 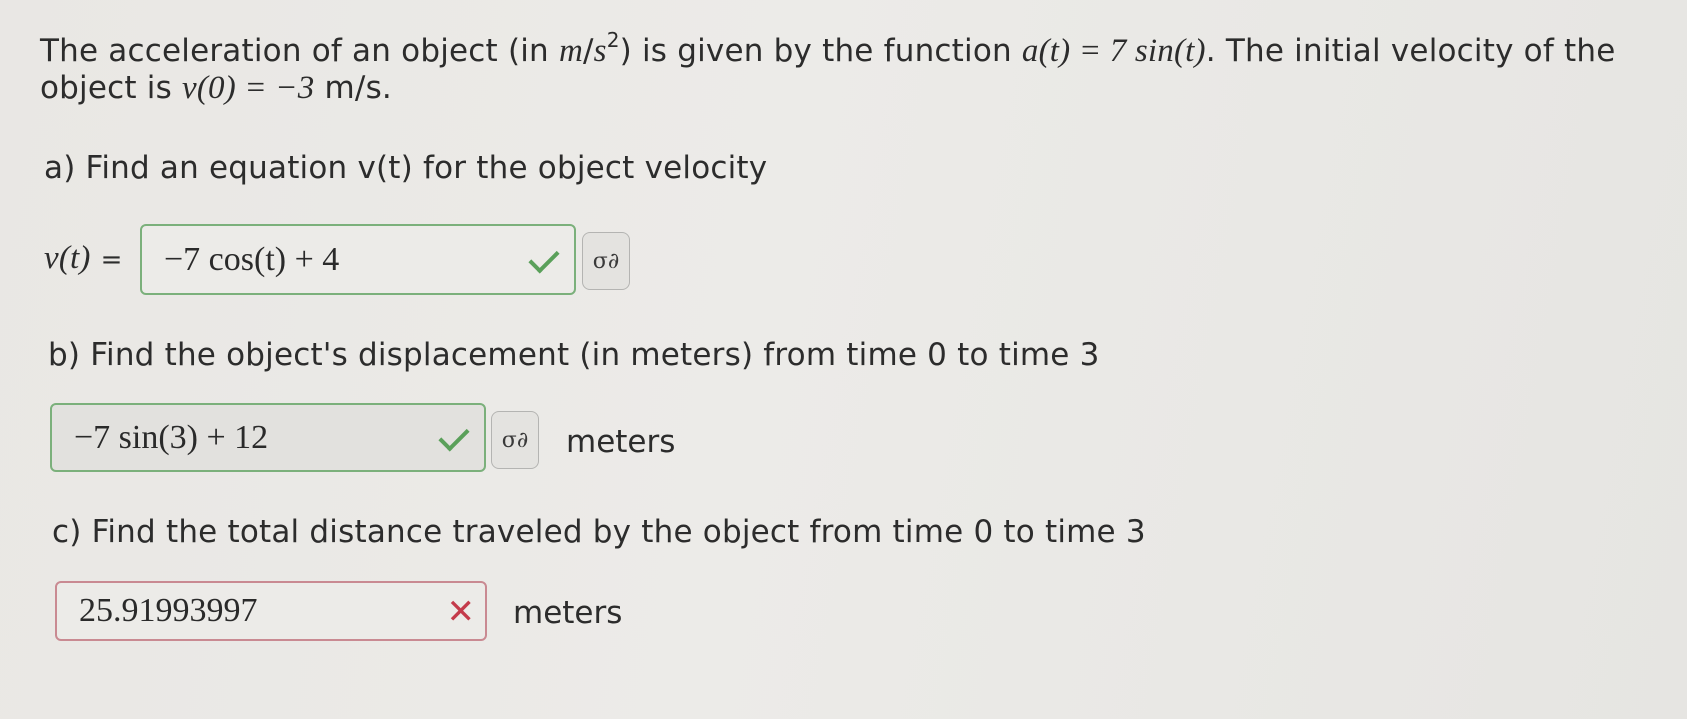 I want to click on displacement-answer-value: −7 sin(3) + 12, so click(x=171, y=437).